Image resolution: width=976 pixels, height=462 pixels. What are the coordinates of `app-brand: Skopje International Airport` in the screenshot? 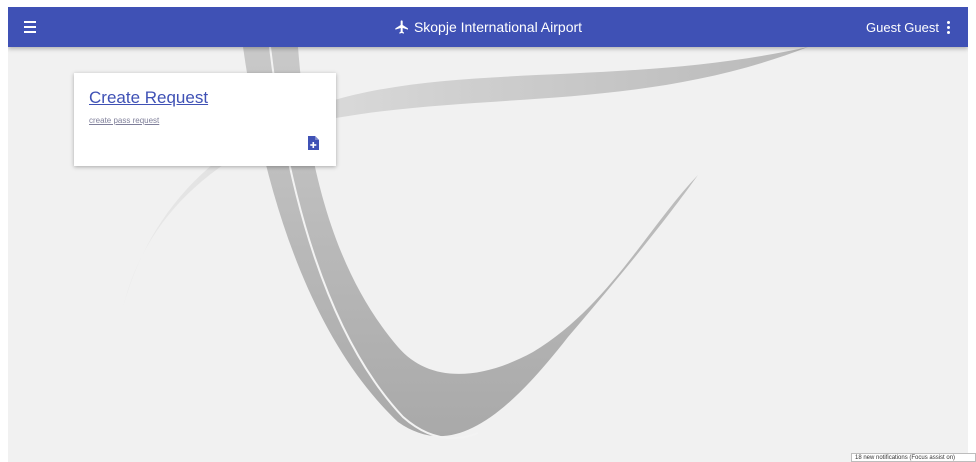 It's located at (488, 27).